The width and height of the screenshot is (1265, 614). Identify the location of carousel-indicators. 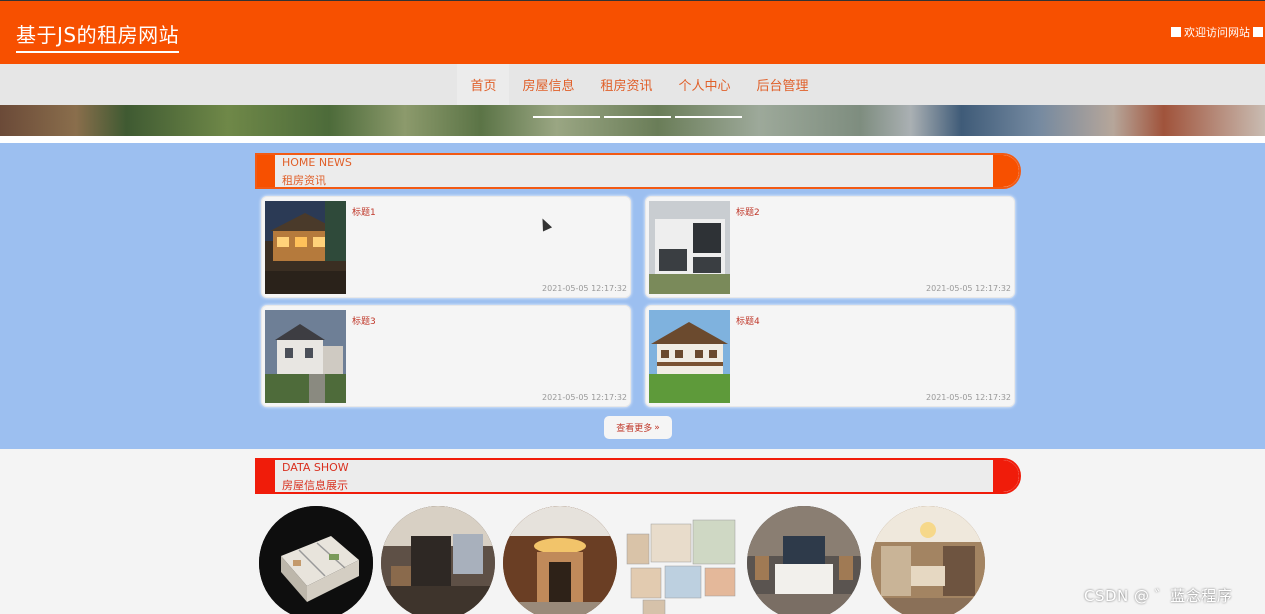
(637, 117).